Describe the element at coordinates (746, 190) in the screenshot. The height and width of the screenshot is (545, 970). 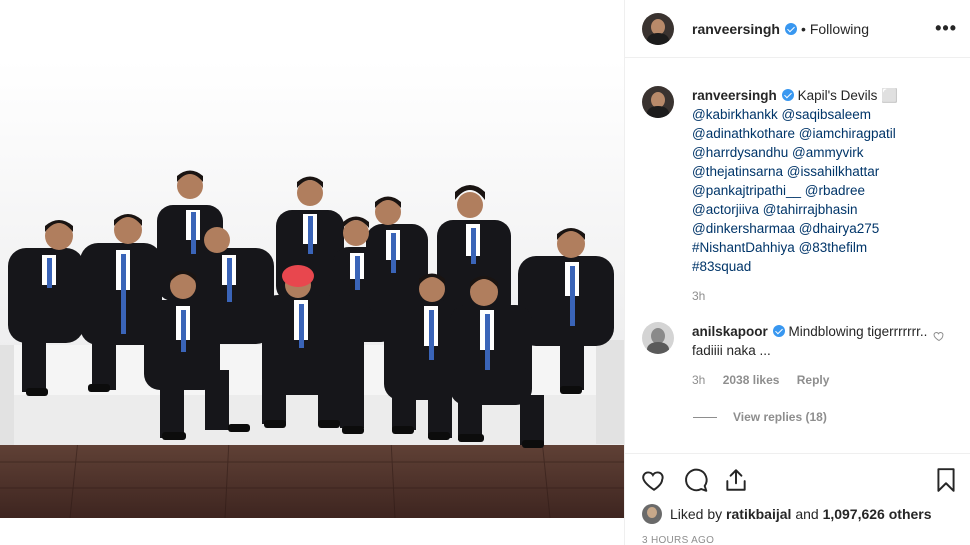
I see `mention-link: @pankajtripathi__` at that location.